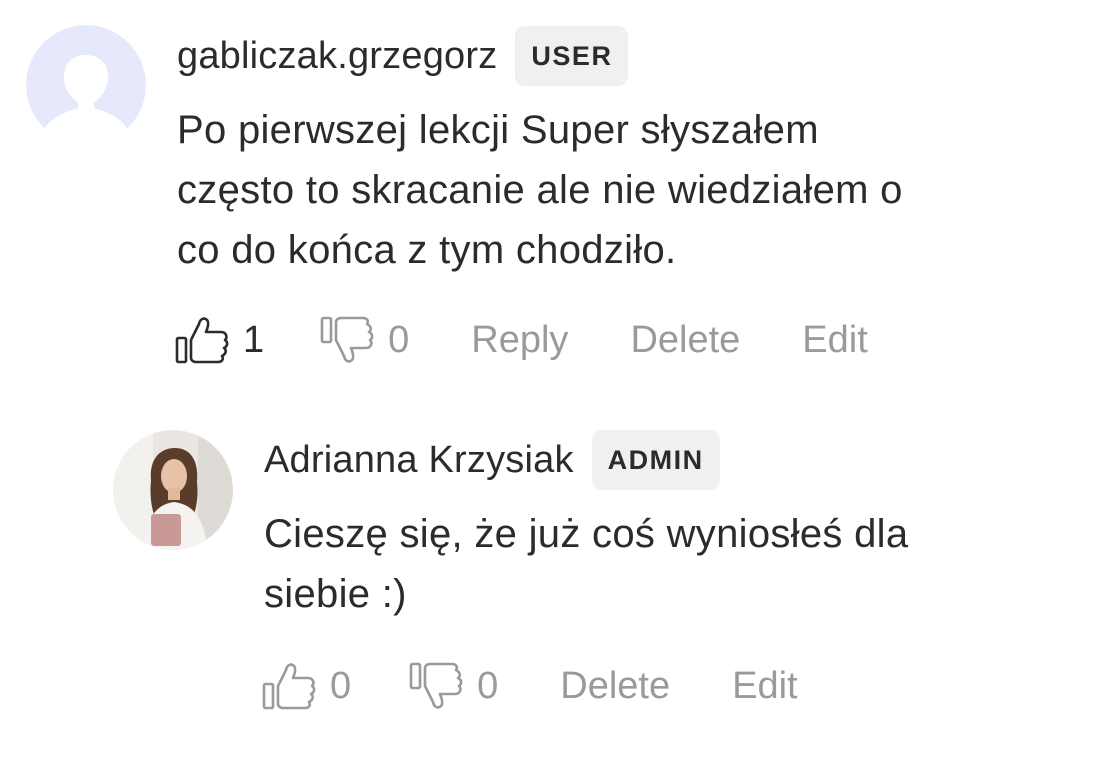 This screenshot has height=773, width=1109. What do you see at coordinates (572, 56) in the screenshot?
I see `role-badge: USER` at bounding box center [572, 56].